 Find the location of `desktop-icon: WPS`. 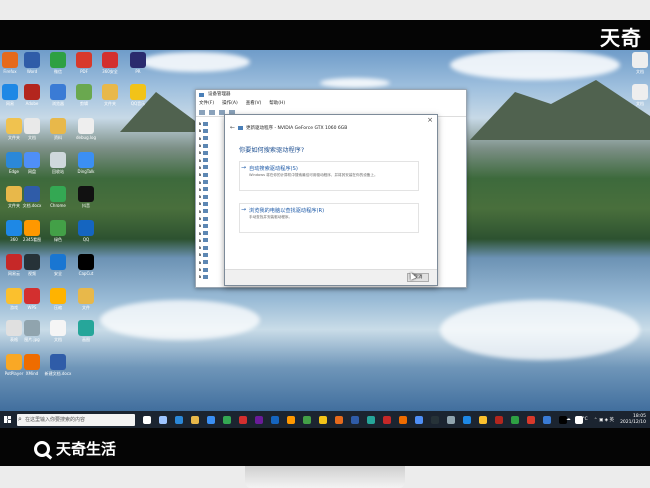

desktop-icon: WPS is located at coordinates (32, 299).